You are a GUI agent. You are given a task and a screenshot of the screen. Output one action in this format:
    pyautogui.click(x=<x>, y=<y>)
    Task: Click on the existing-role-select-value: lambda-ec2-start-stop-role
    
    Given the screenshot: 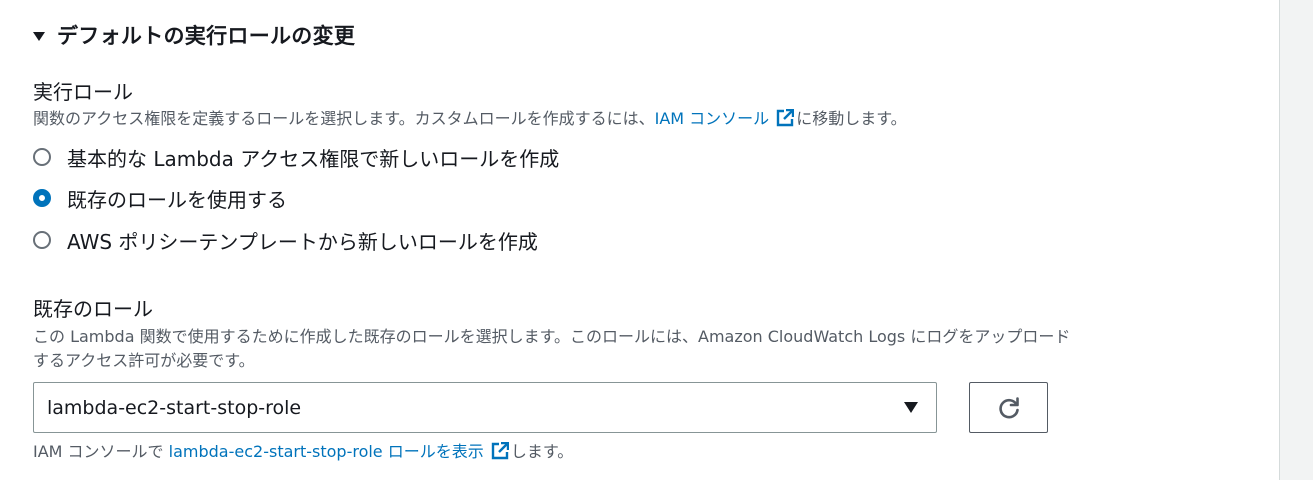 What is the action you would take?
    pyautogui.click(x=174, y=407)
    